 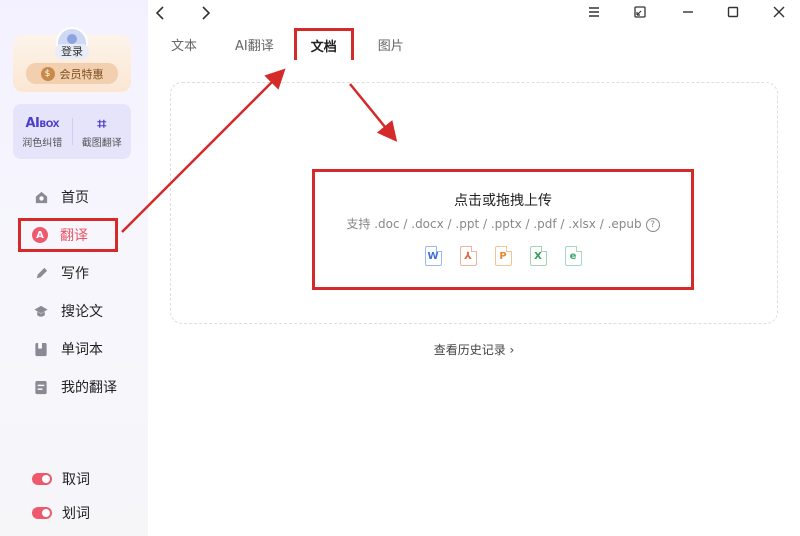 I want to click on sidebar-item-label: 写作, so click(x=75, y=274).